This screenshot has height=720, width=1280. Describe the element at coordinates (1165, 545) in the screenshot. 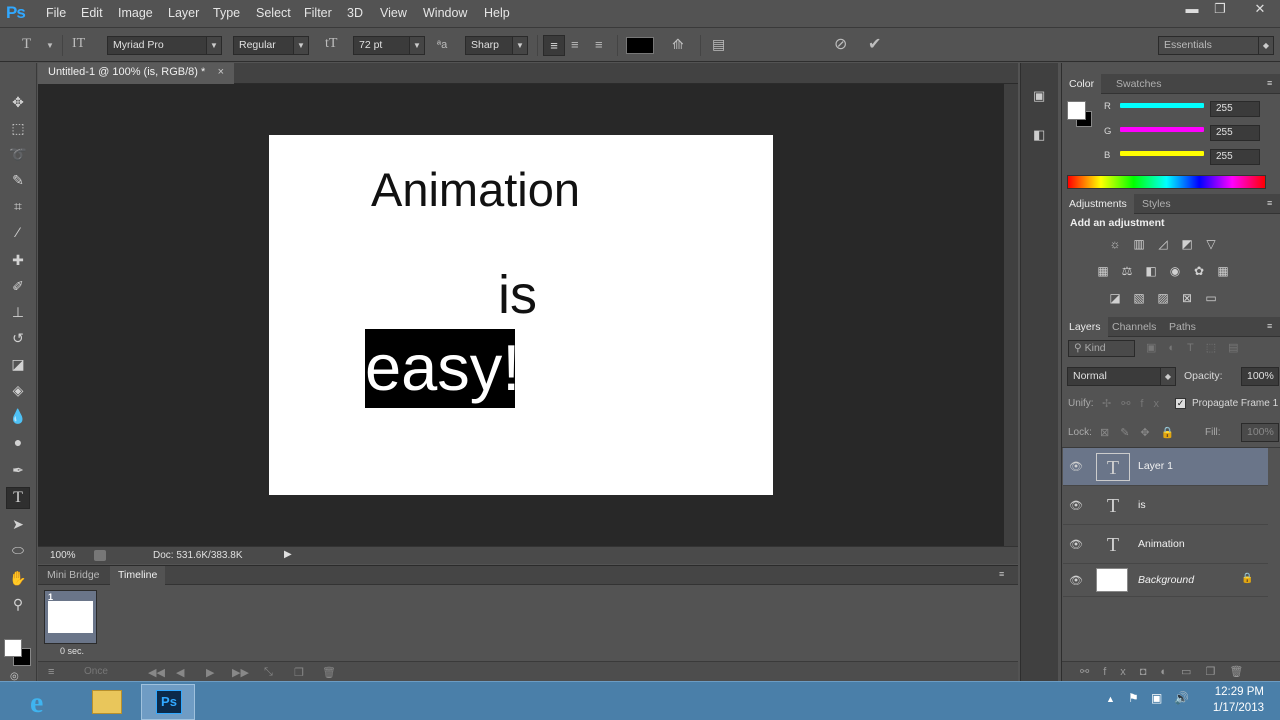

I see `layer-row: 👁 T Animation` at that location.